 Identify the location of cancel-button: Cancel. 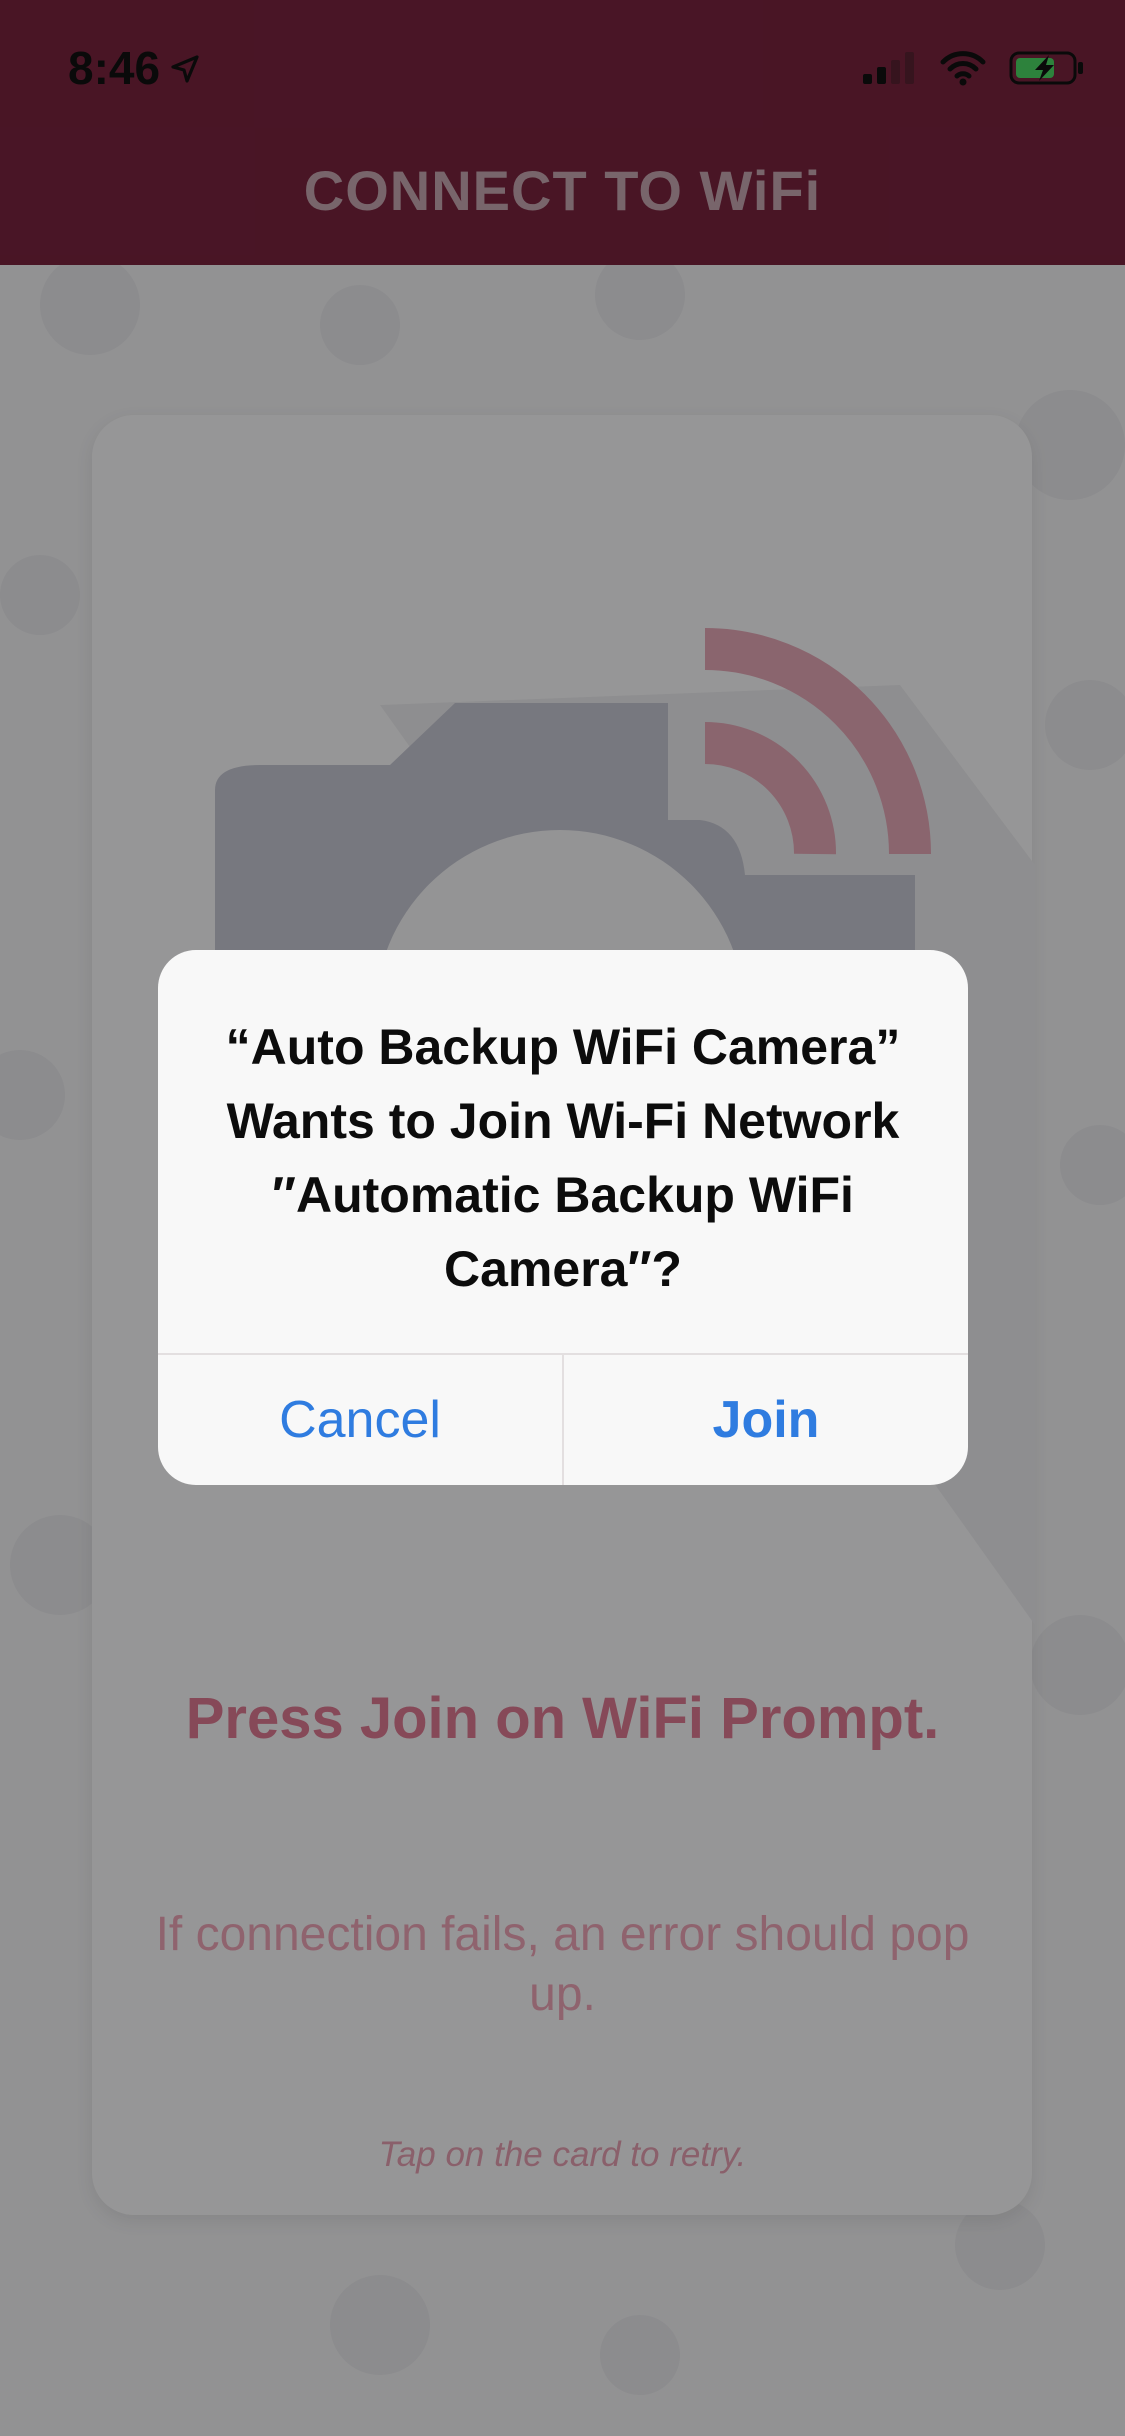
(360, 1420).